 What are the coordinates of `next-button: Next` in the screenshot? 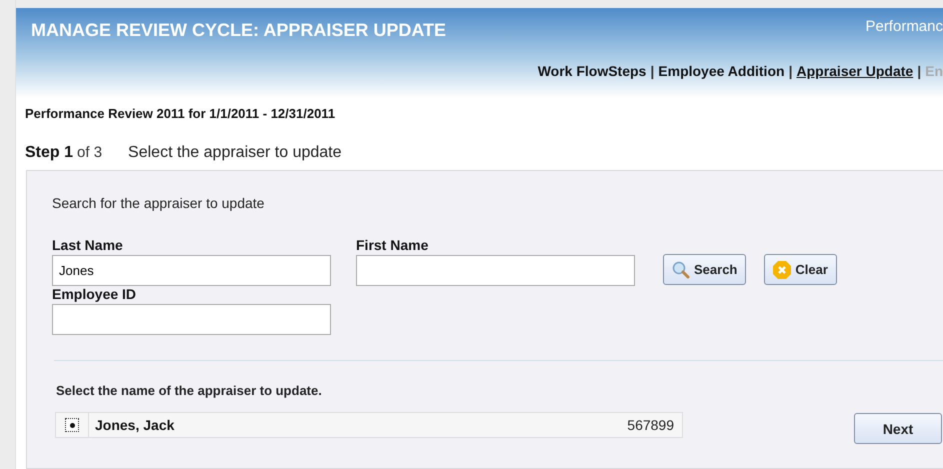 It's located at (898, 428).